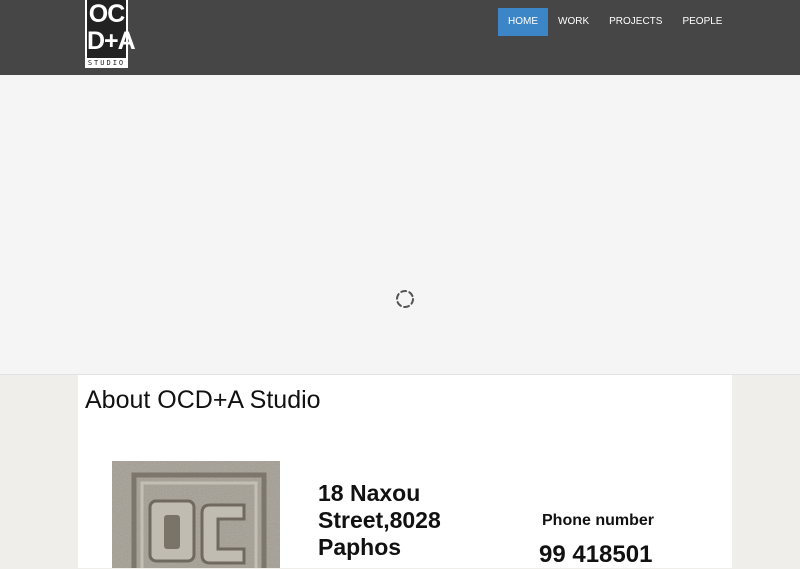 The image size is (800, 569). What do you see at coordinates (203, 400) in the screenshot?
I see `about-title: About OCD+A Studio` at bounding box center [203, 400].